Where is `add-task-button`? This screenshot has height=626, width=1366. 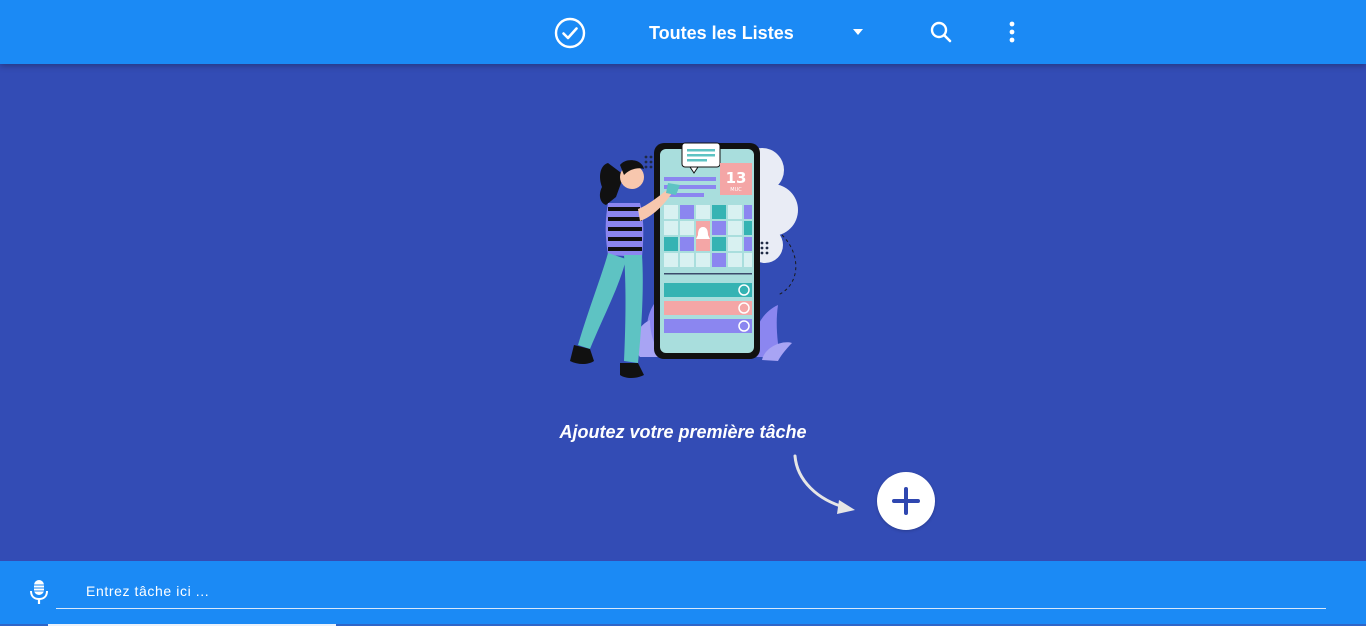
add-task-button is located at coordinates (906, 501).